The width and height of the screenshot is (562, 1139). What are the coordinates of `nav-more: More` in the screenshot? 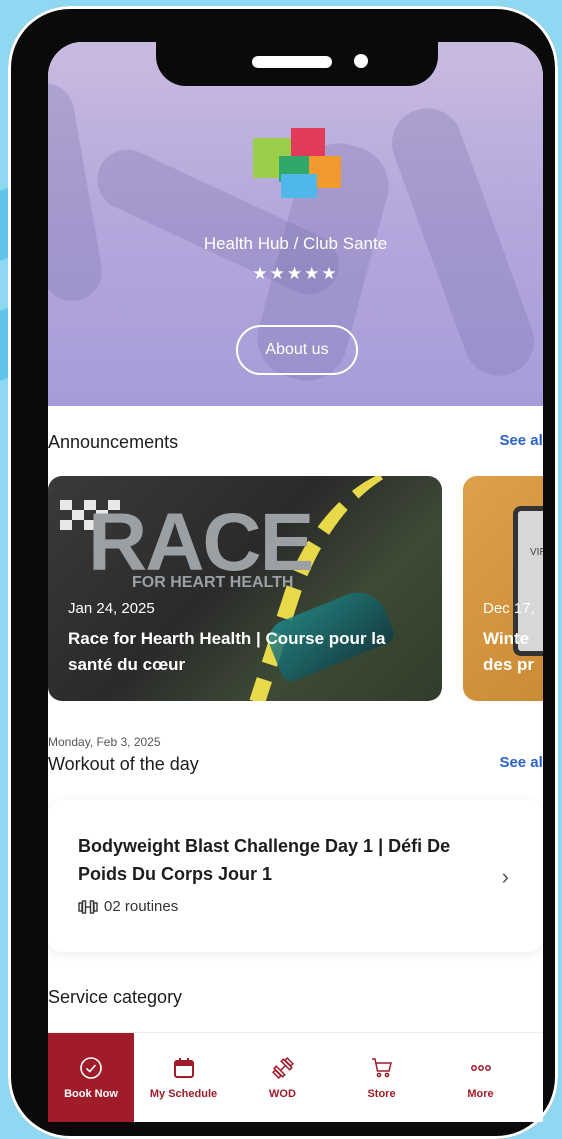 It's located at (480, 1077).